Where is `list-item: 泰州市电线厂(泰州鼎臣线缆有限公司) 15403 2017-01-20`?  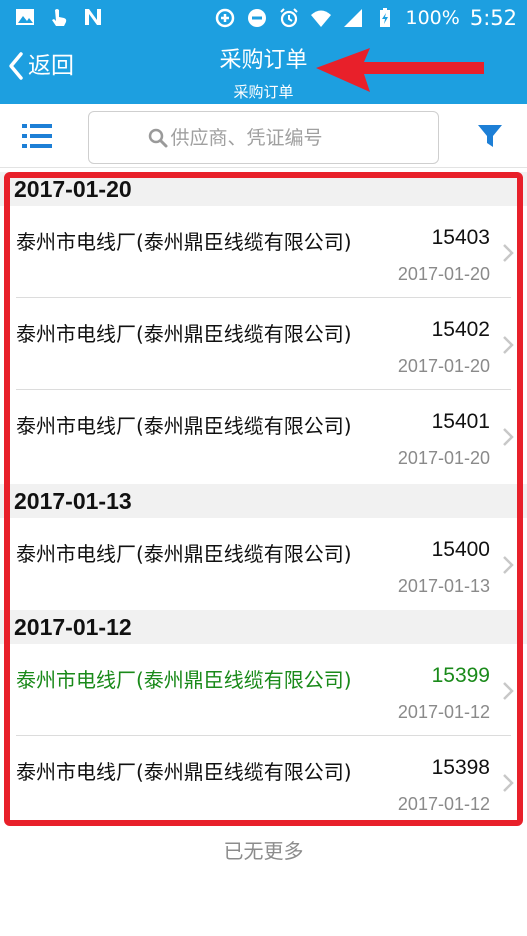 list-item: 泰州市电线厂(泰州鼎臣线缆有限公司) 15403 2017-01-20 is located at coordinates (263, 252).